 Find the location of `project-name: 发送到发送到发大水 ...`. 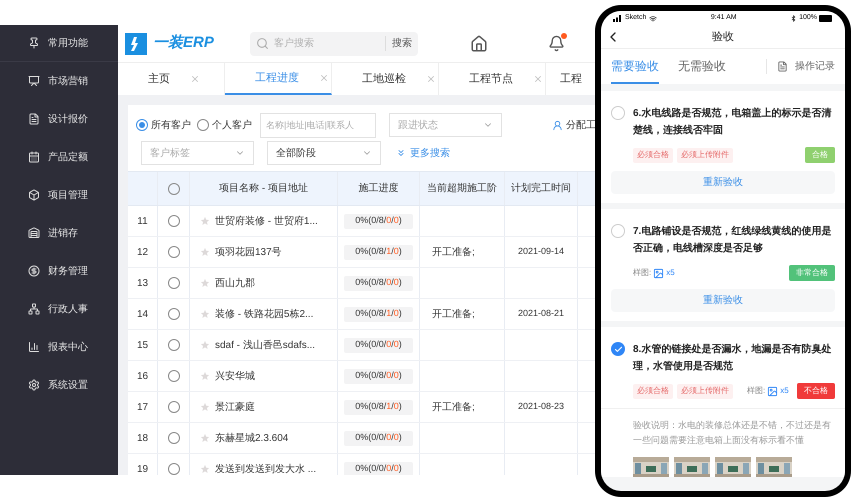

project-name: 发送到发送到发大水 ... is located at coordinates (265, 468).